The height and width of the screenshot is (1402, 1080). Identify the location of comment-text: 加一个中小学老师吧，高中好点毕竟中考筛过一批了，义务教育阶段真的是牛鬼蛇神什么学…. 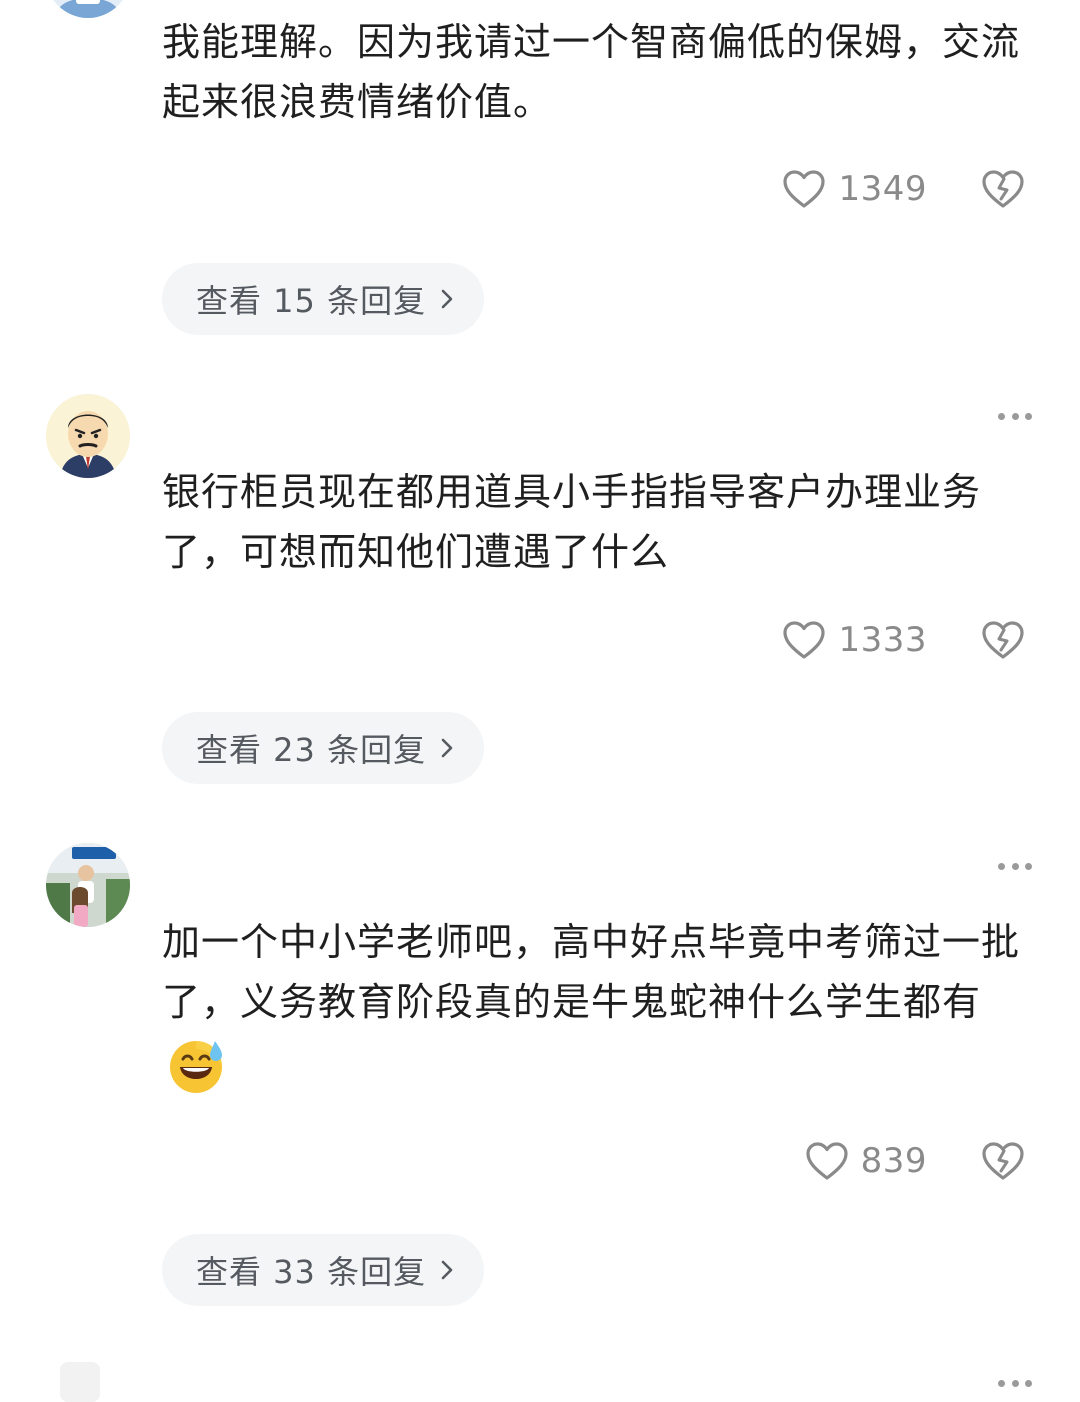
(602, 1003).